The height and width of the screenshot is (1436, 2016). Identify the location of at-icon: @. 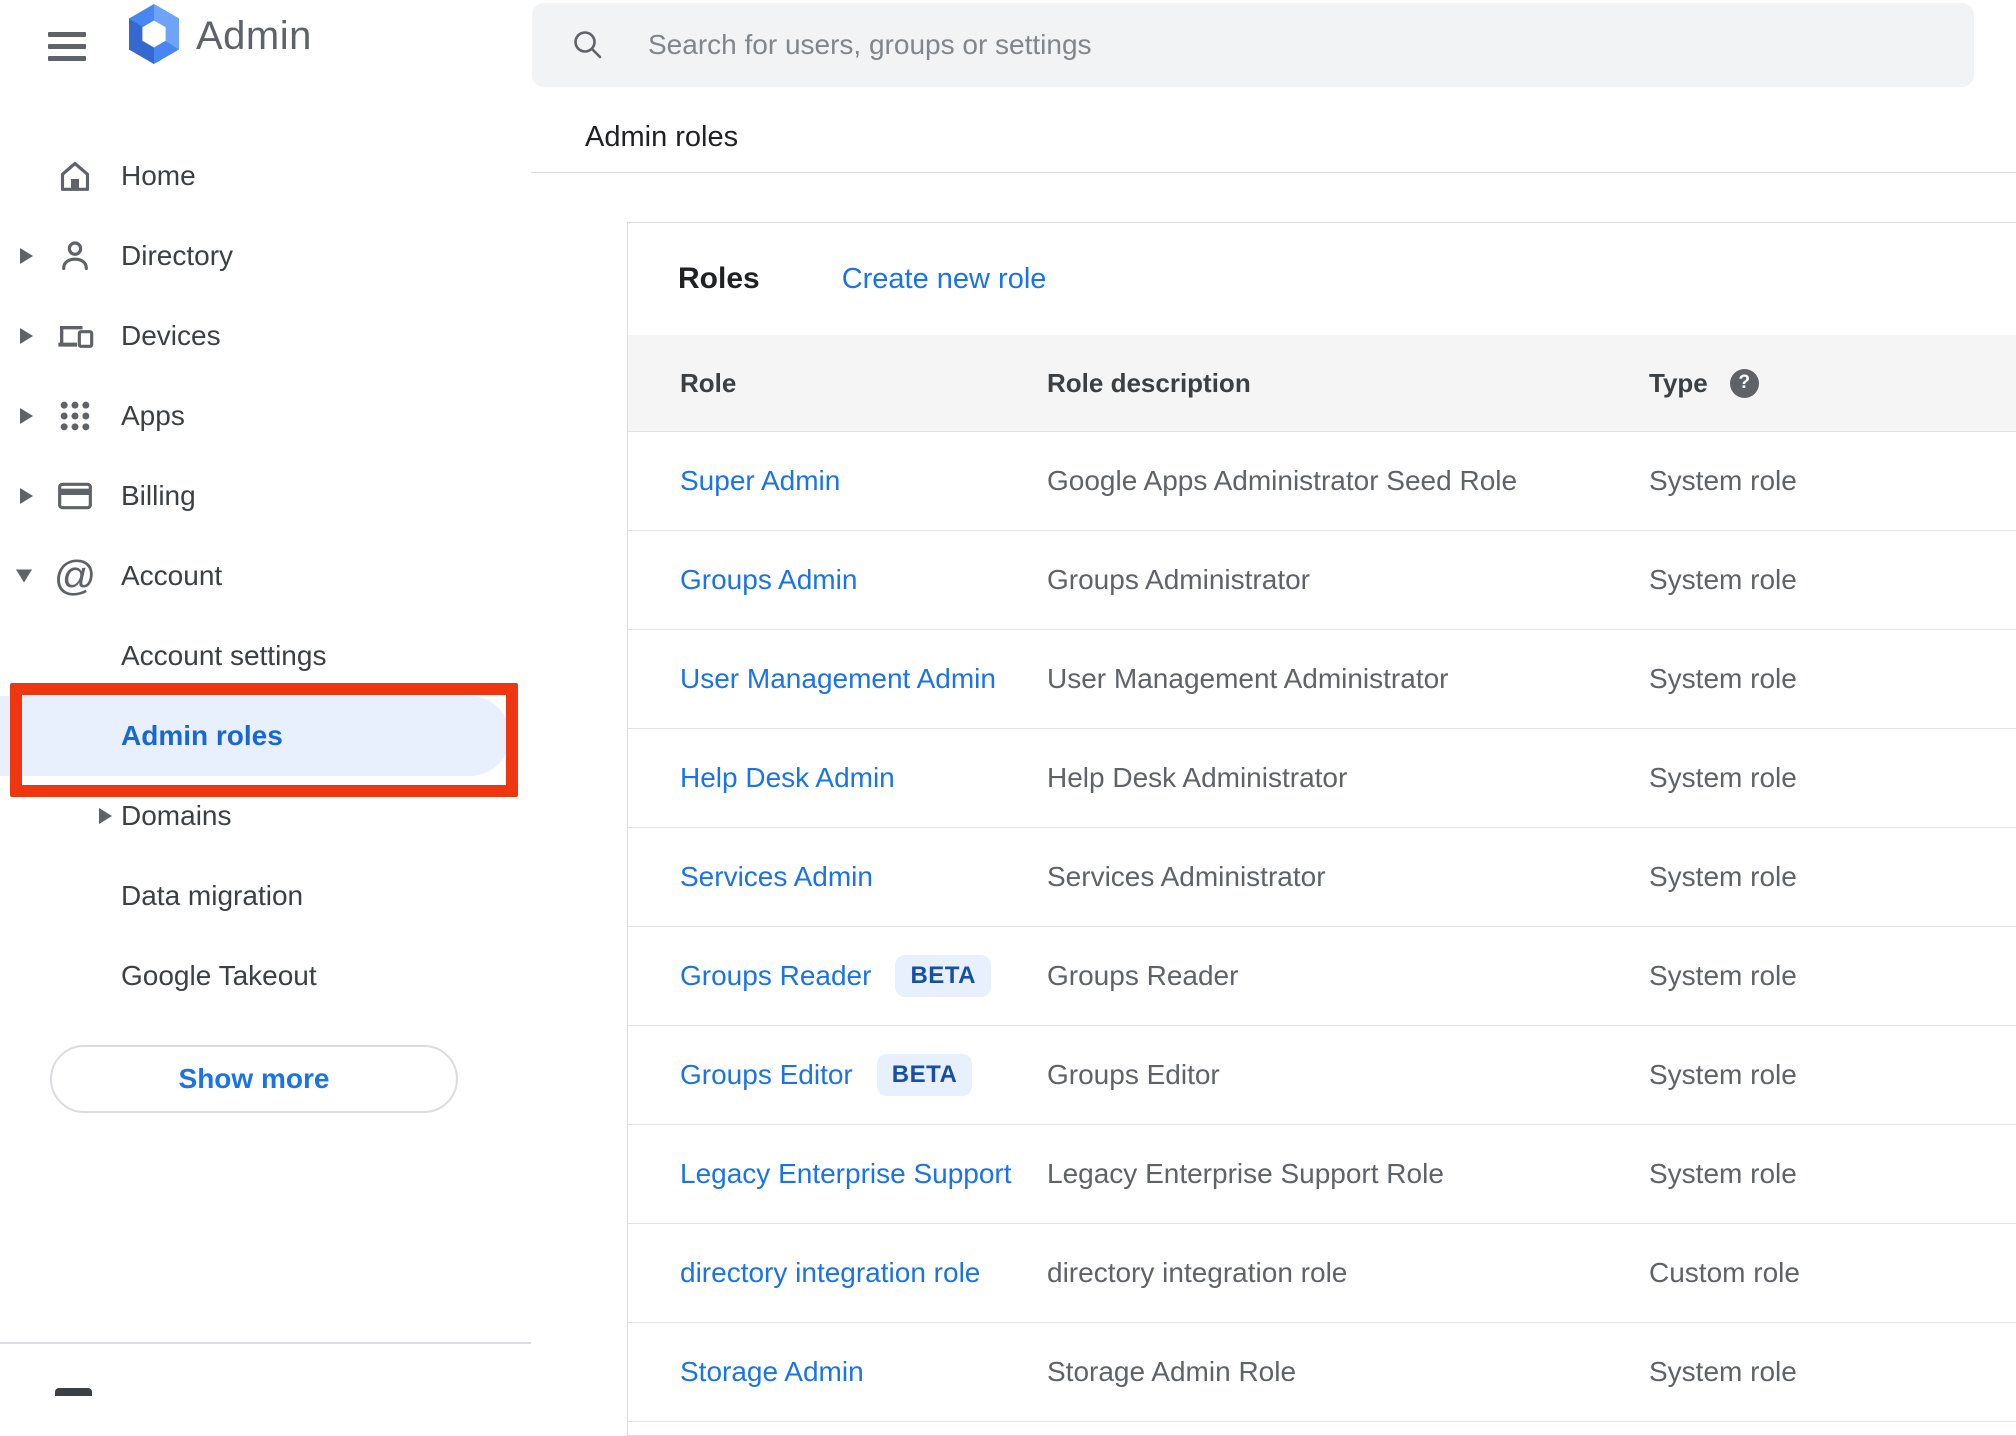
(75, 575).